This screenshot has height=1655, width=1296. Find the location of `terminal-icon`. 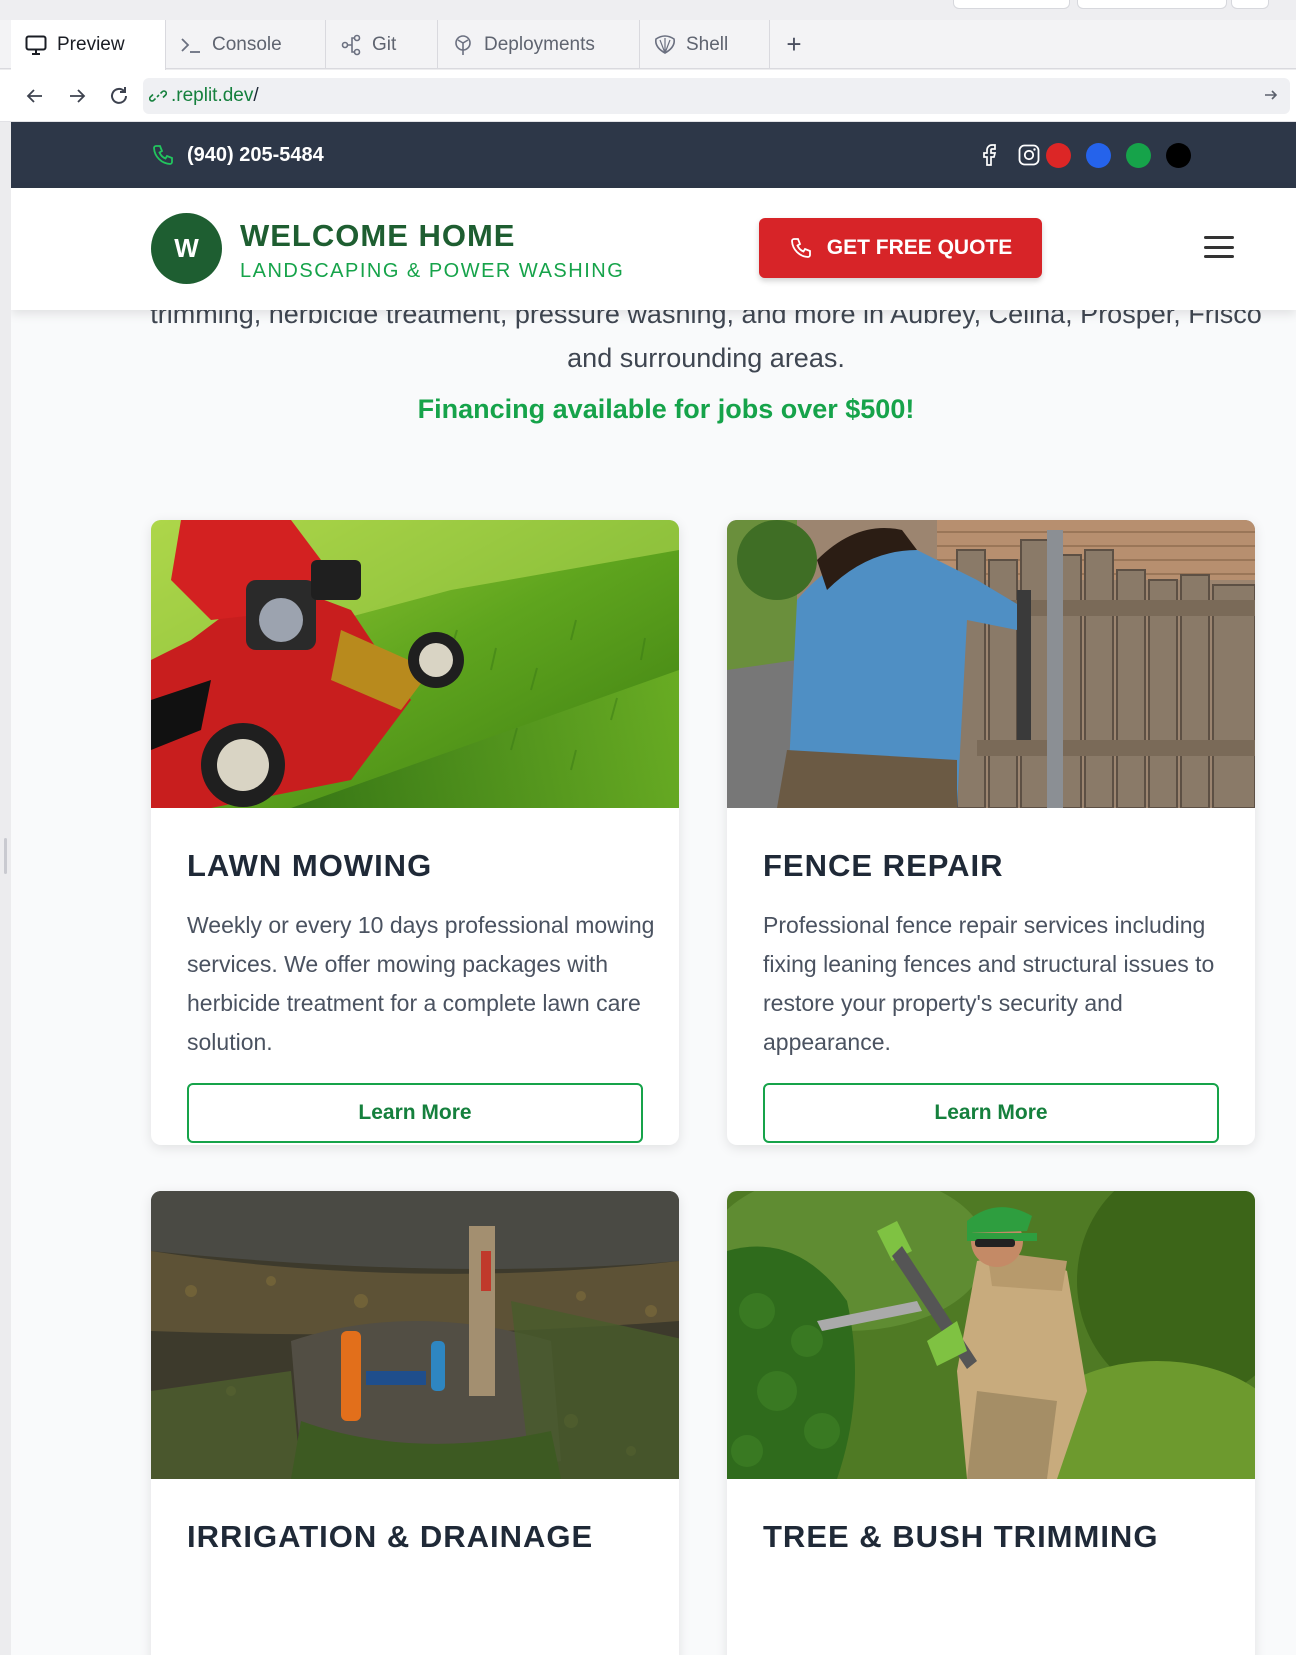

terminal-icon is located at coordinates (190, 45).